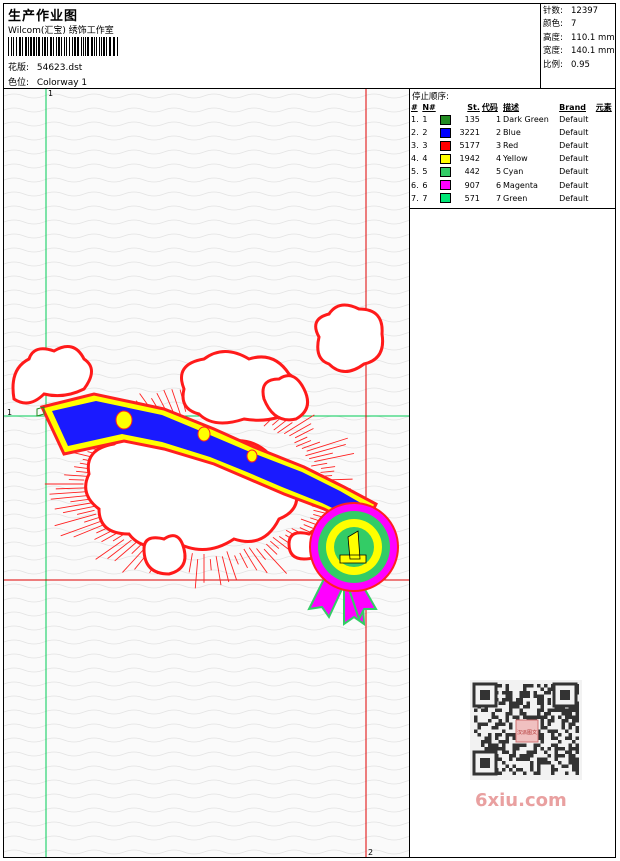 The image size is (620, 861). What do you see at coordinates (415, 185) in the screenshot?
I see `row-index: 6.` at bounding box center [415, 185].